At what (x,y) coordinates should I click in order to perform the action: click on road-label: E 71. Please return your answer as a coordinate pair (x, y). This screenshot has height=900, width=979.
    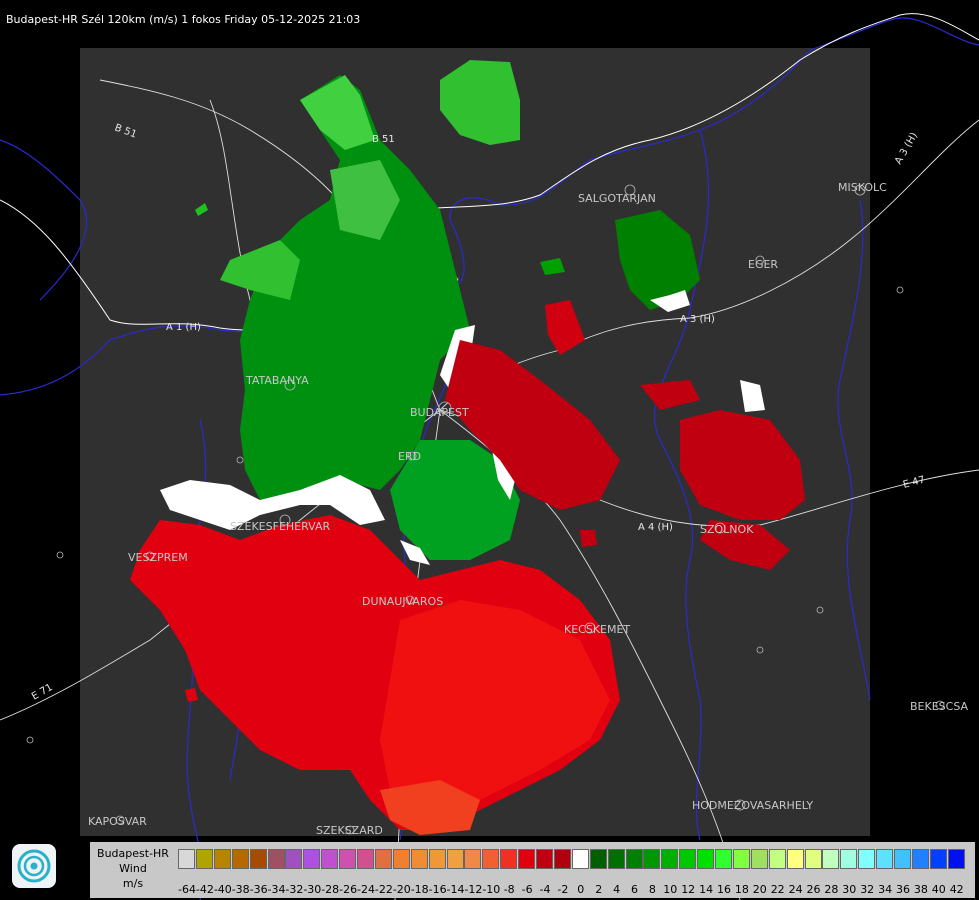
    Looking at the image, I should click on (42, 692).